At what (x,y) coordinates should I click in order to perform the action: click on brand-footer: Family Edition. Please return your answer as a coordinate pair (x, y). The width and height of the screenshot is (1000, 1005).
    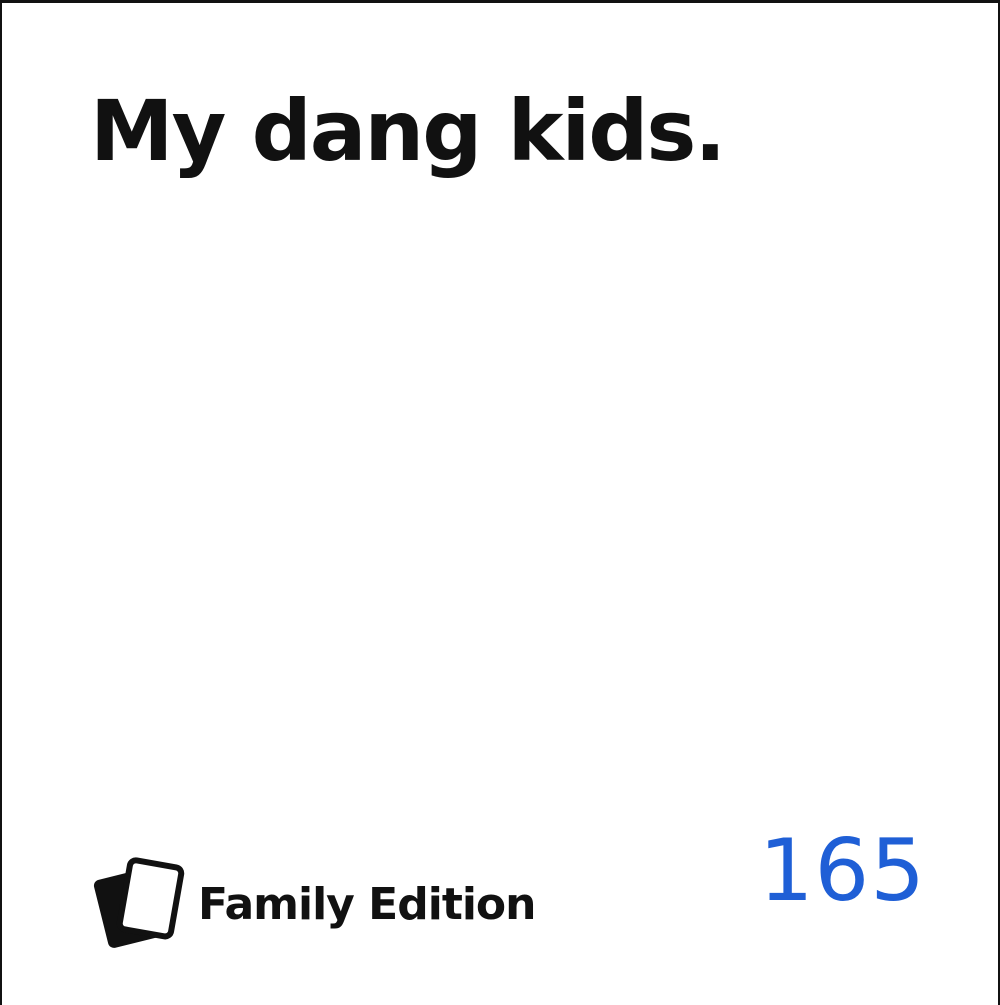
    Looking at the image, I should click on (313, 903).